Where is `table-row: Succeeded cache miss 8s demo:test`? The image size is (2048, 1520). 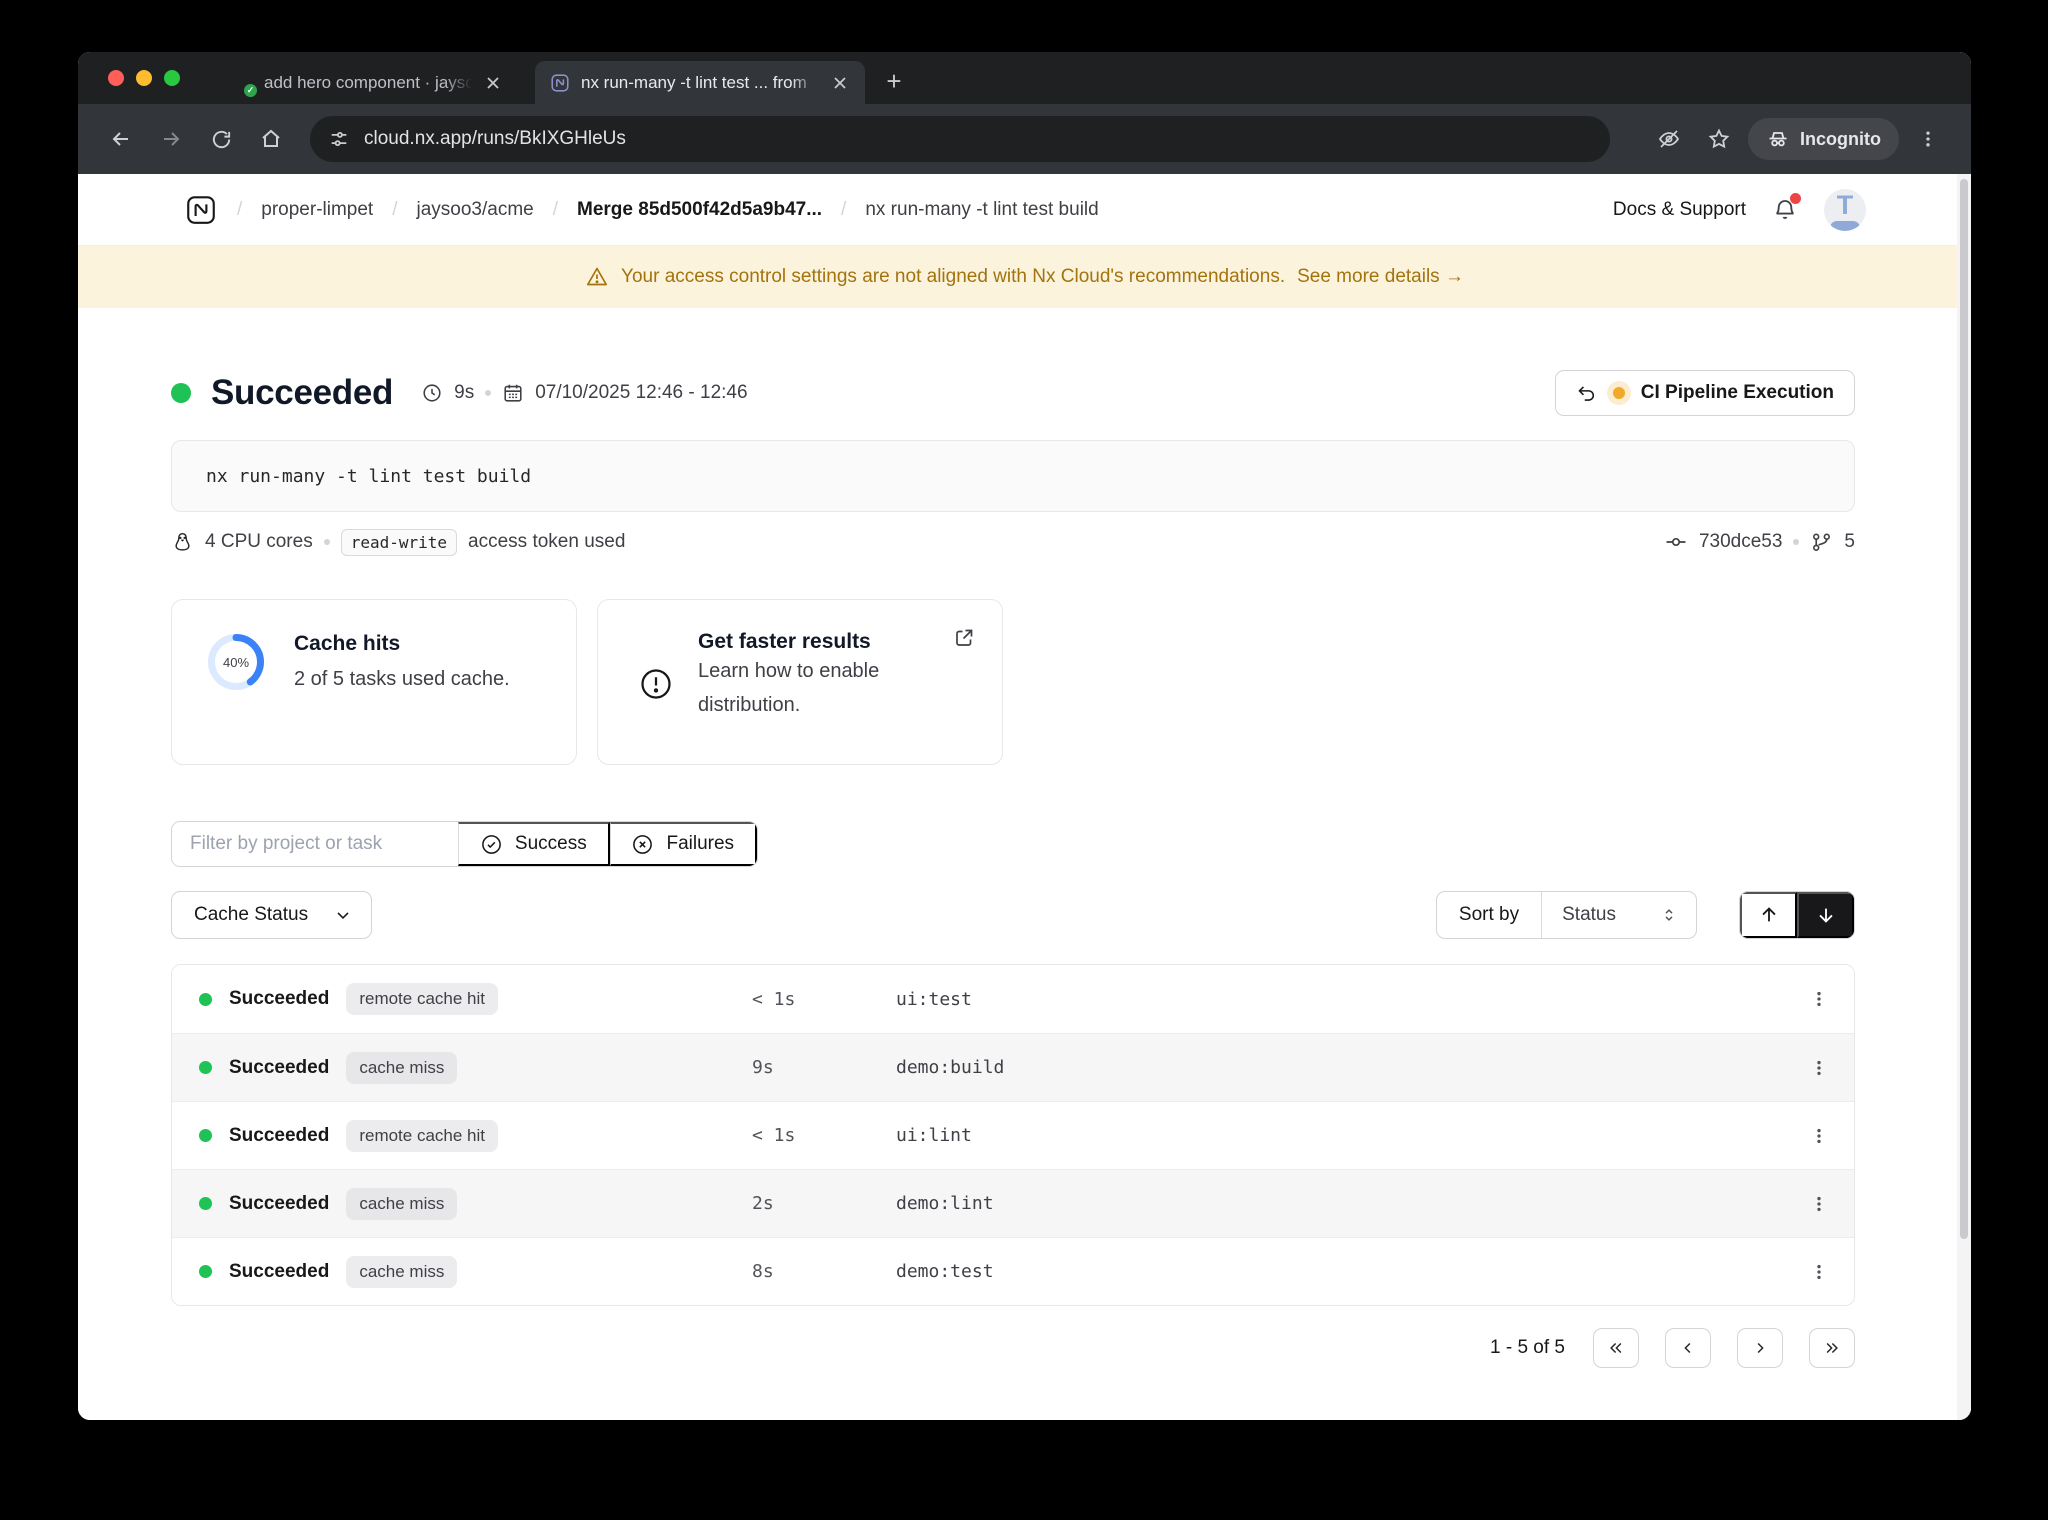 table-row: Succeeded cache miss 8s demo:test is located at coordinates (1013, 1271).